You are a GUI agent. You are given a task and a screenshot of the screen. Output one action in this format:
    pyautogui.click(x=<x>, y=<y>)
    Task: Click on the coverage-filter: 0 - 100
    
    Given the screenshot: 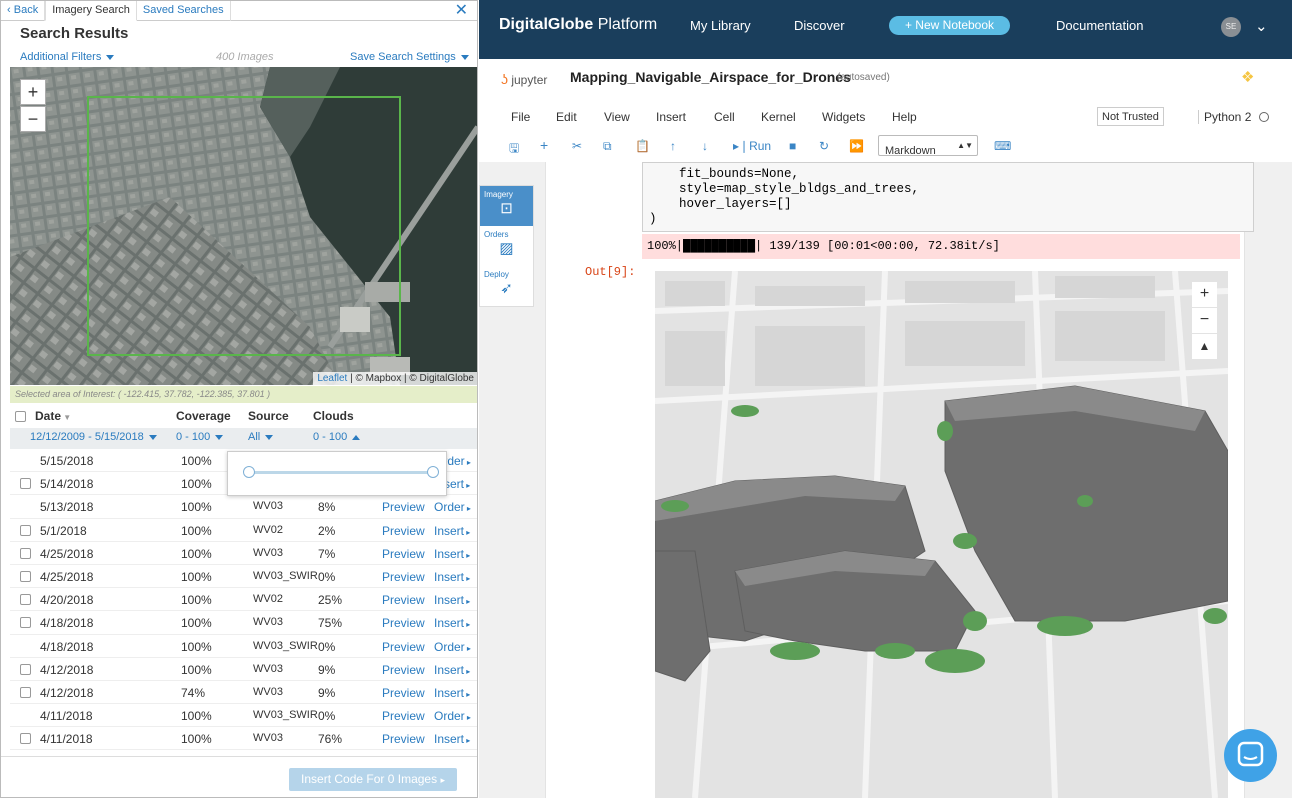 What is the action you would take?
    pyautogui.click(x=200, y=437)
    